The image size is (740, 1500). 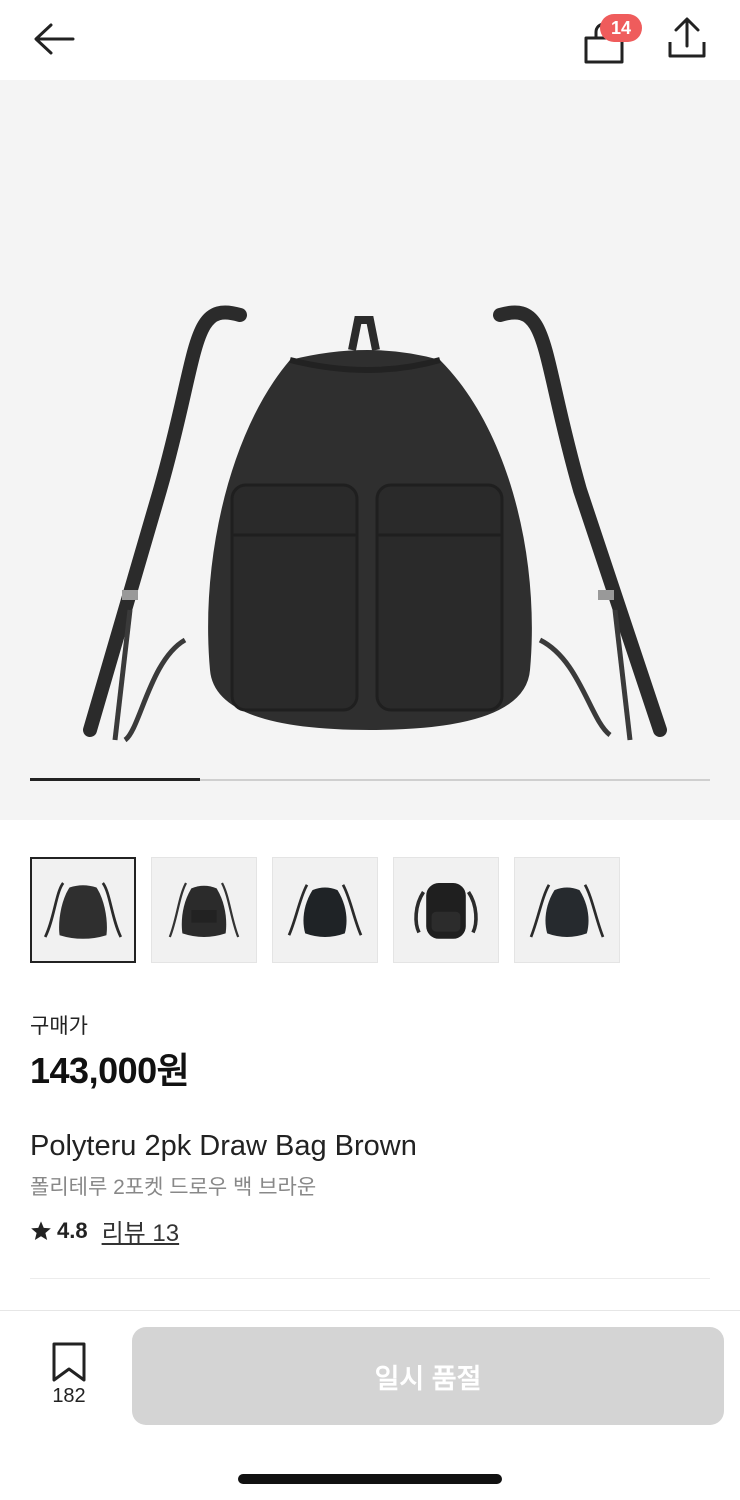 I want to click on cart-count-badge: 14, so click(x=621, y=28).